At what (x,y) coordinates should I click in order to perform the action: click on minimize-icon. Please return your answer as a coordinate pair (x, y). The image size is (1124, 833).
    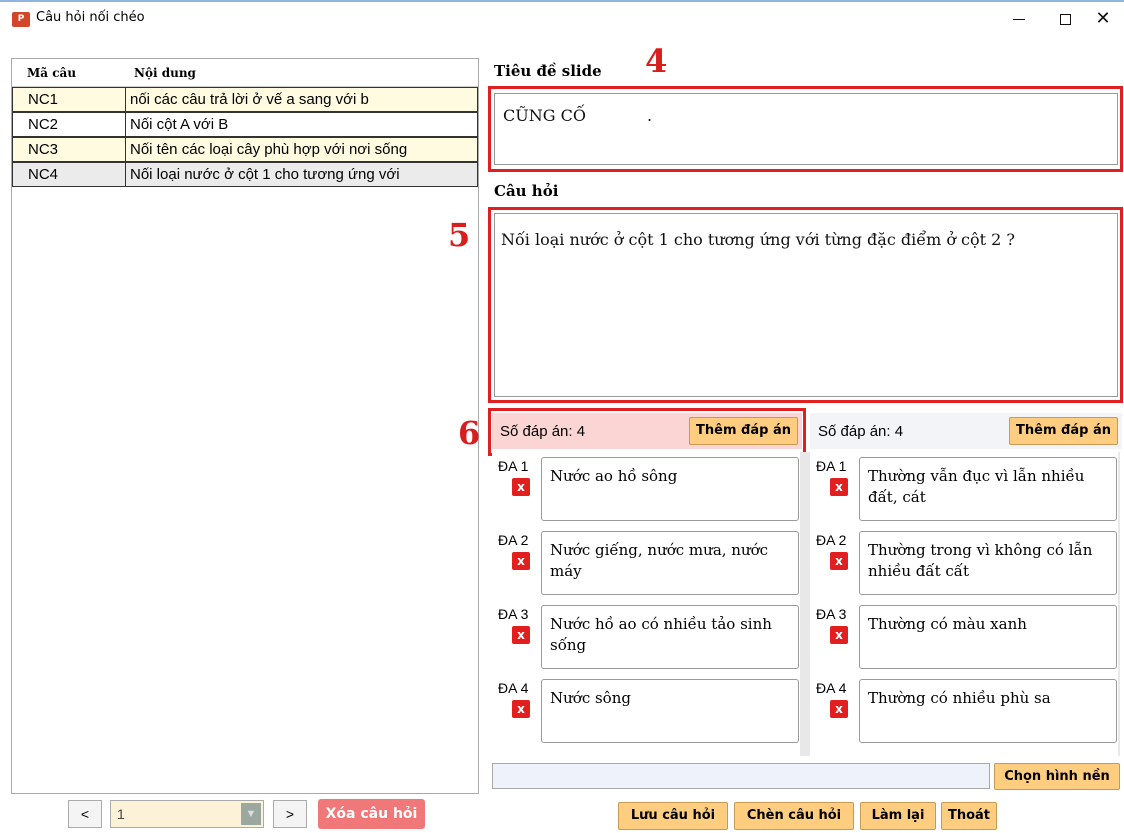
    Looking at the image, I should click on (1019, 19).